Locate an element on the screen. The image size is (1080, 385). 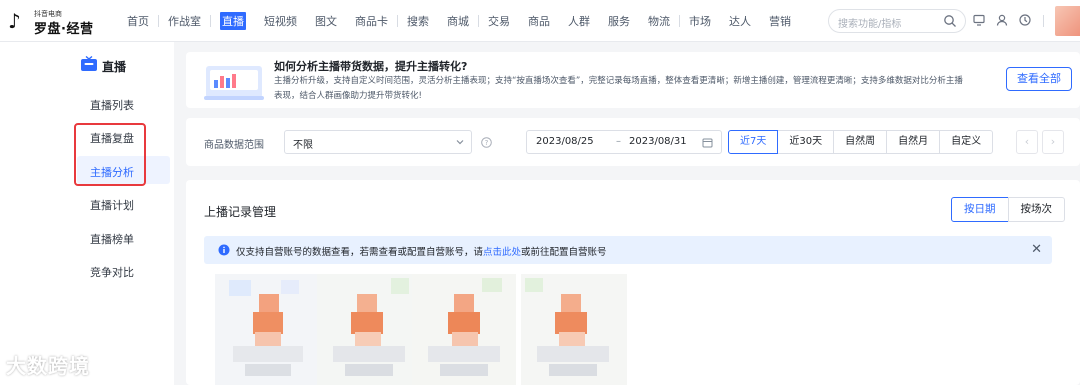
notice-suffix: 或前往配置自营账号 is located at coordinates (564, 252).